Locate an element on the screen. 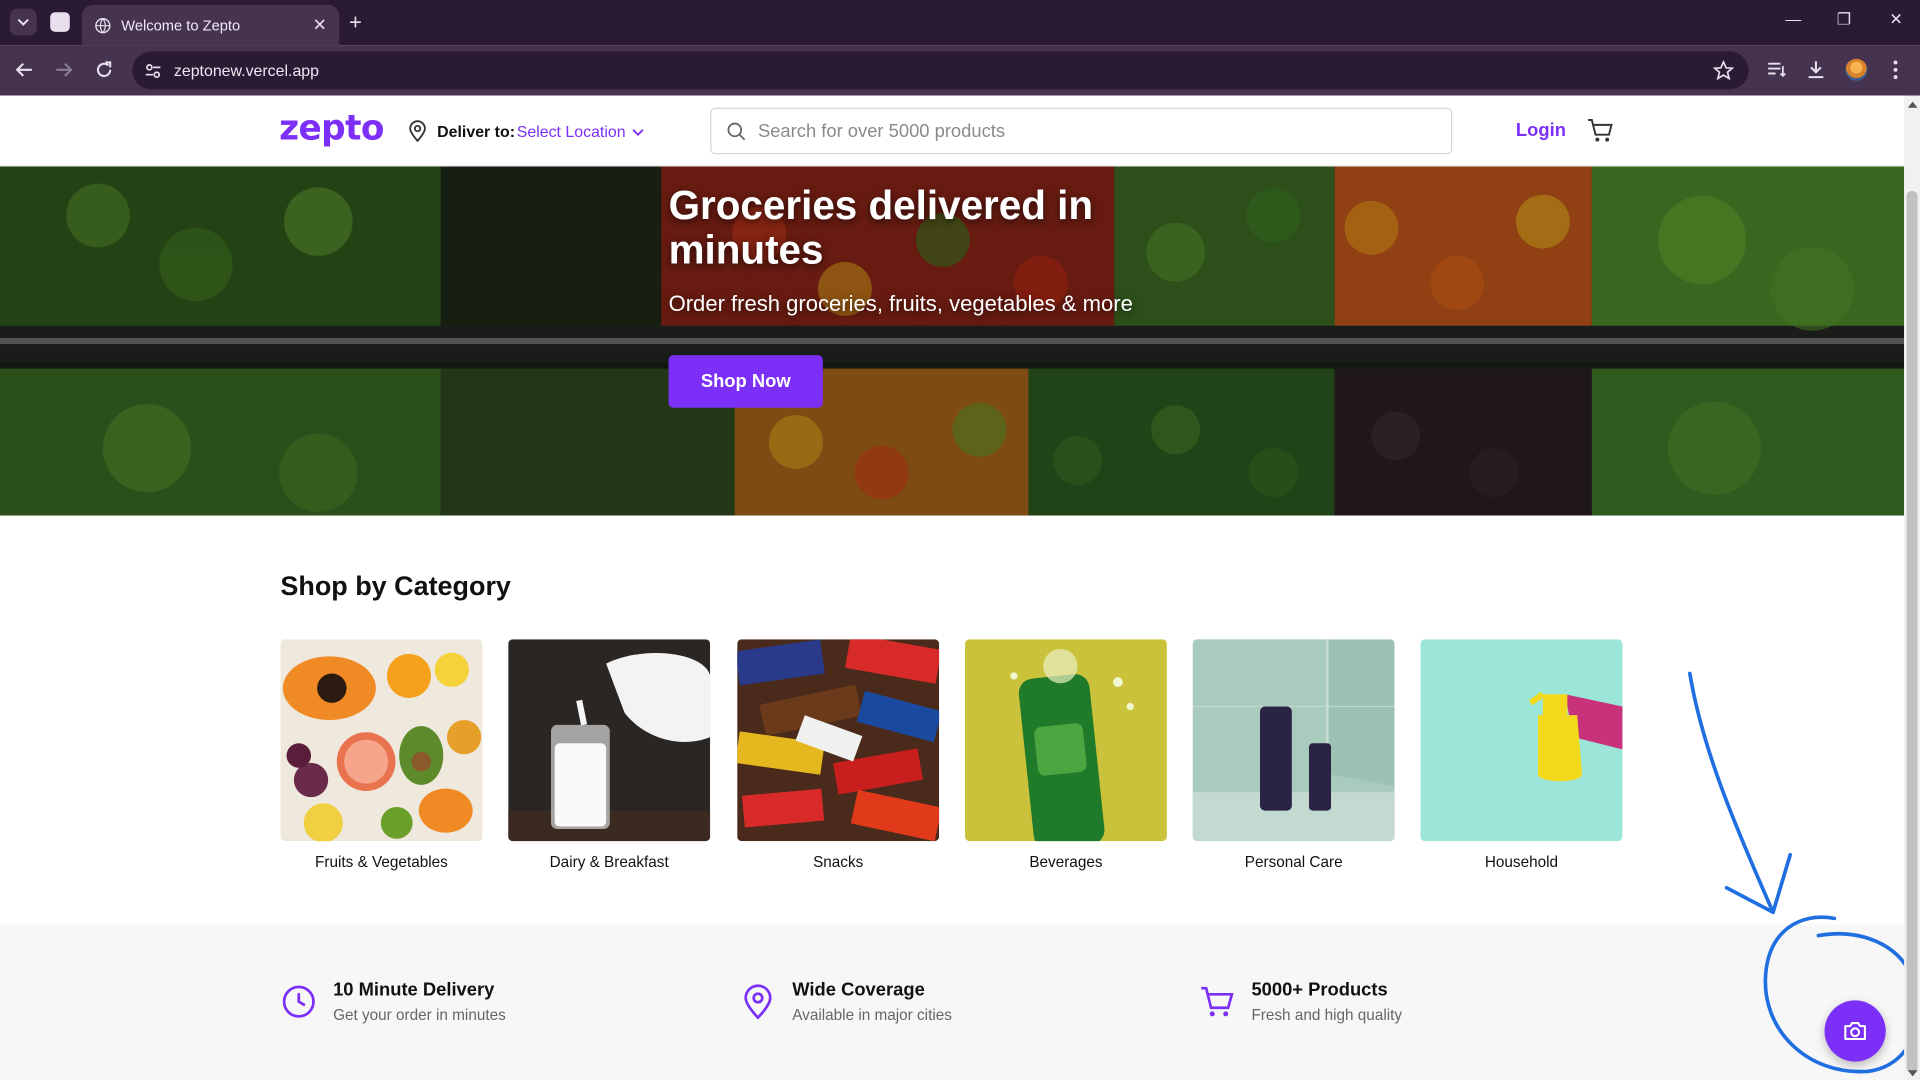 This screenshot has height=1080, width=1920. hero-title: Groceries delivered in minutes is located at coordinates (881, 227).